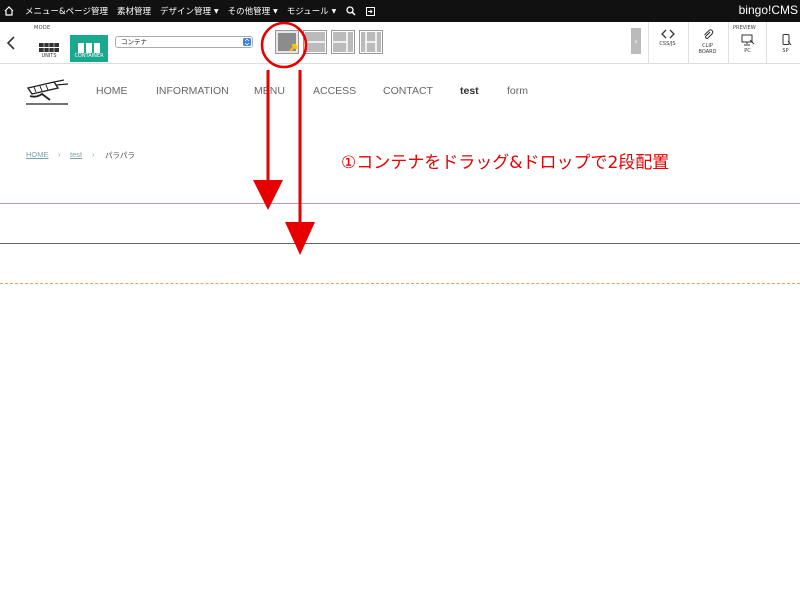 The width and height of the screenshot is (800, 592). I want to click on menu-label: モジュール, so click(307, 12).